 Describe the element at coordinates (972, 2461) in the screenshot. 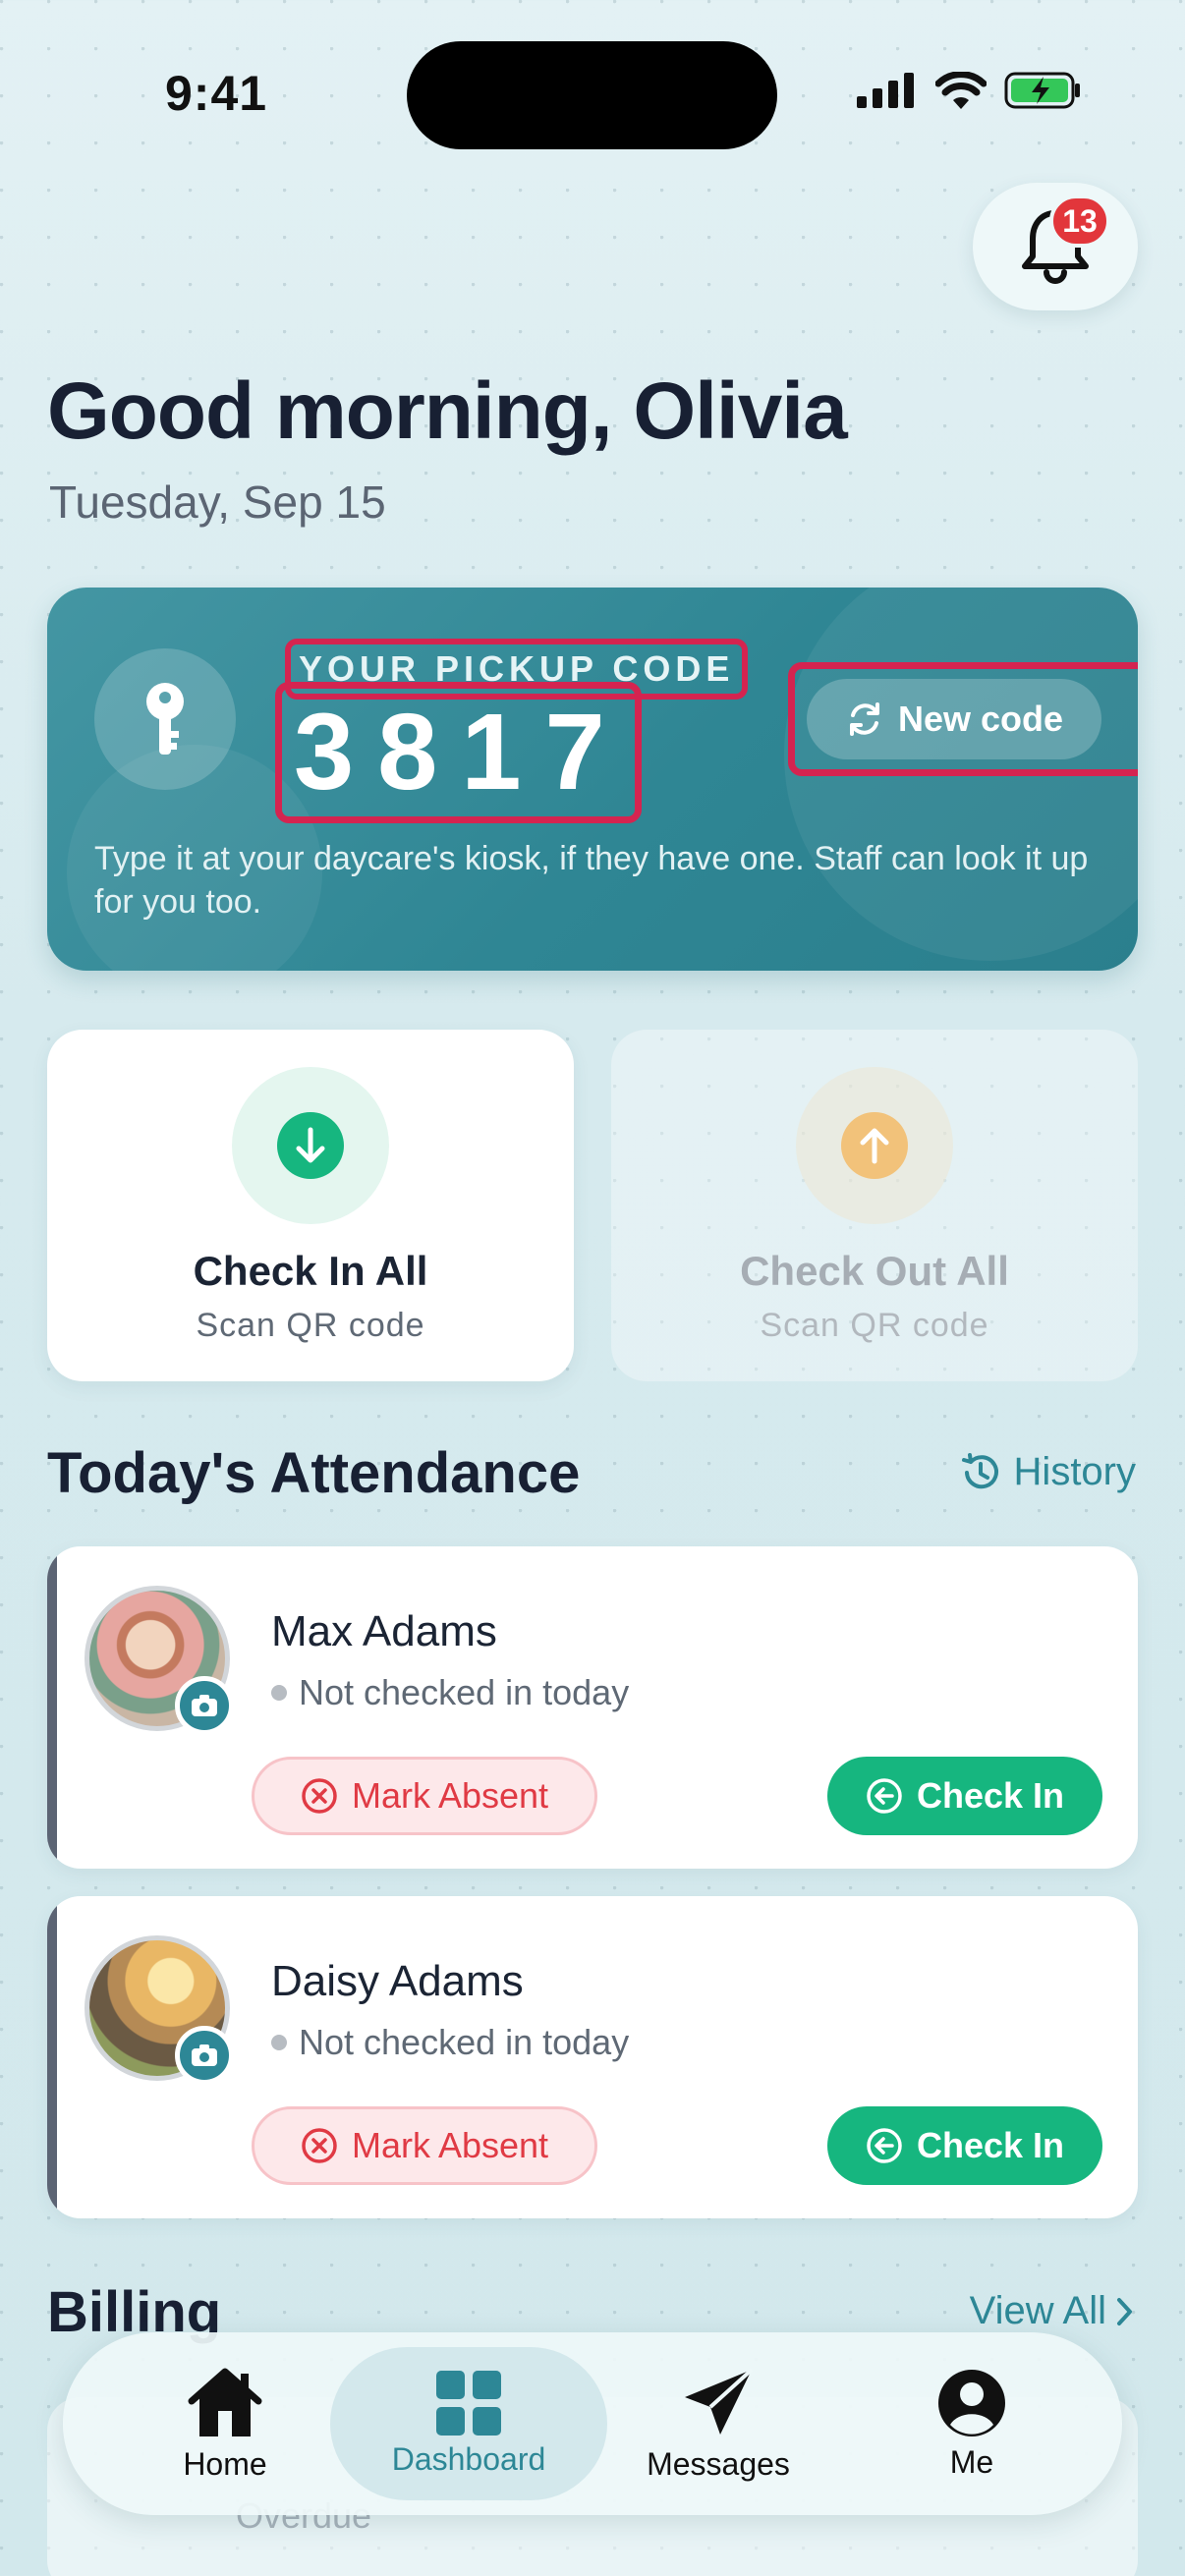

I see `tab-me-label: Me` at that location.